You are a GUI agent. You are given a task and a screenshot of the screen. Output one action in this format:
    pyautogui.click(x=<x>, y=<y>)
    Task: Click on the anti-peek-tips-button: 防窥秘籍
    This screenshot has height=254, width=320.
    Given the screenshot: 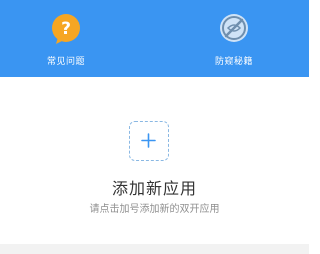 What is the action you would take?
    pyautogui.click(x=234, y=42)
    